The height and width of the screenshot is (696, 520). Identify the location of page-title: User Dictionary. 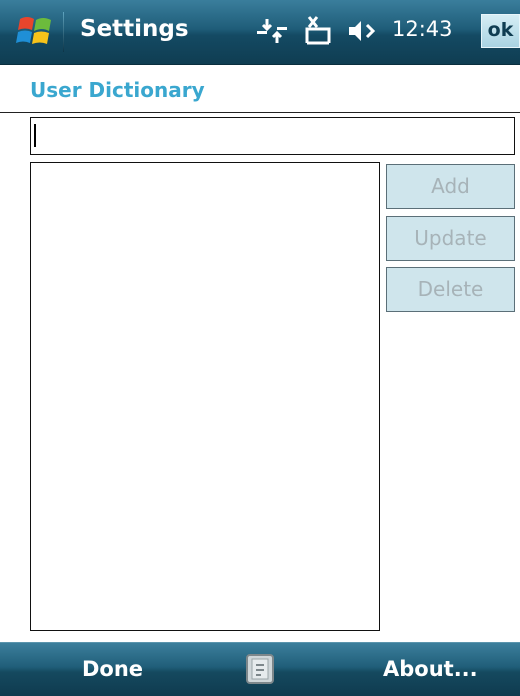
(117, 90).